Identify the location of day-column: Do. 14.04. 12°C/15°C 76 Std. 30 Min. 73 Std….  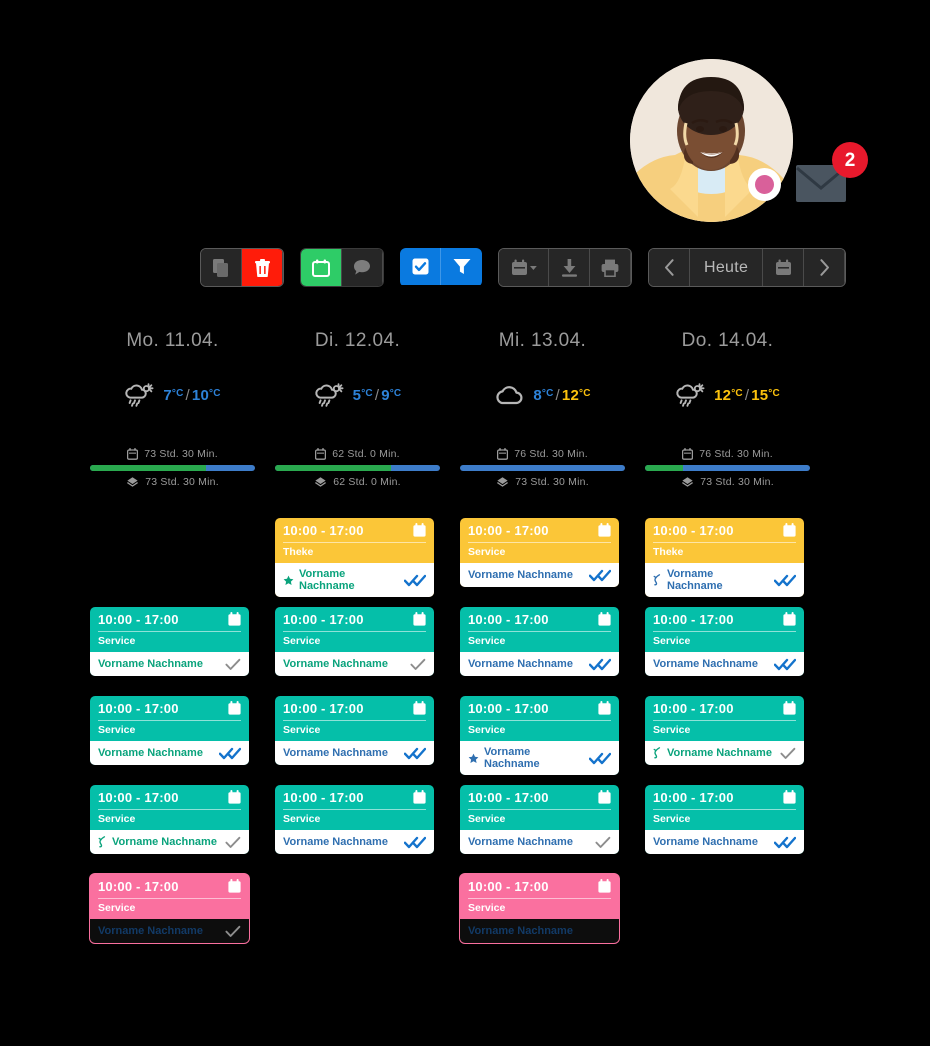
(727, 646).